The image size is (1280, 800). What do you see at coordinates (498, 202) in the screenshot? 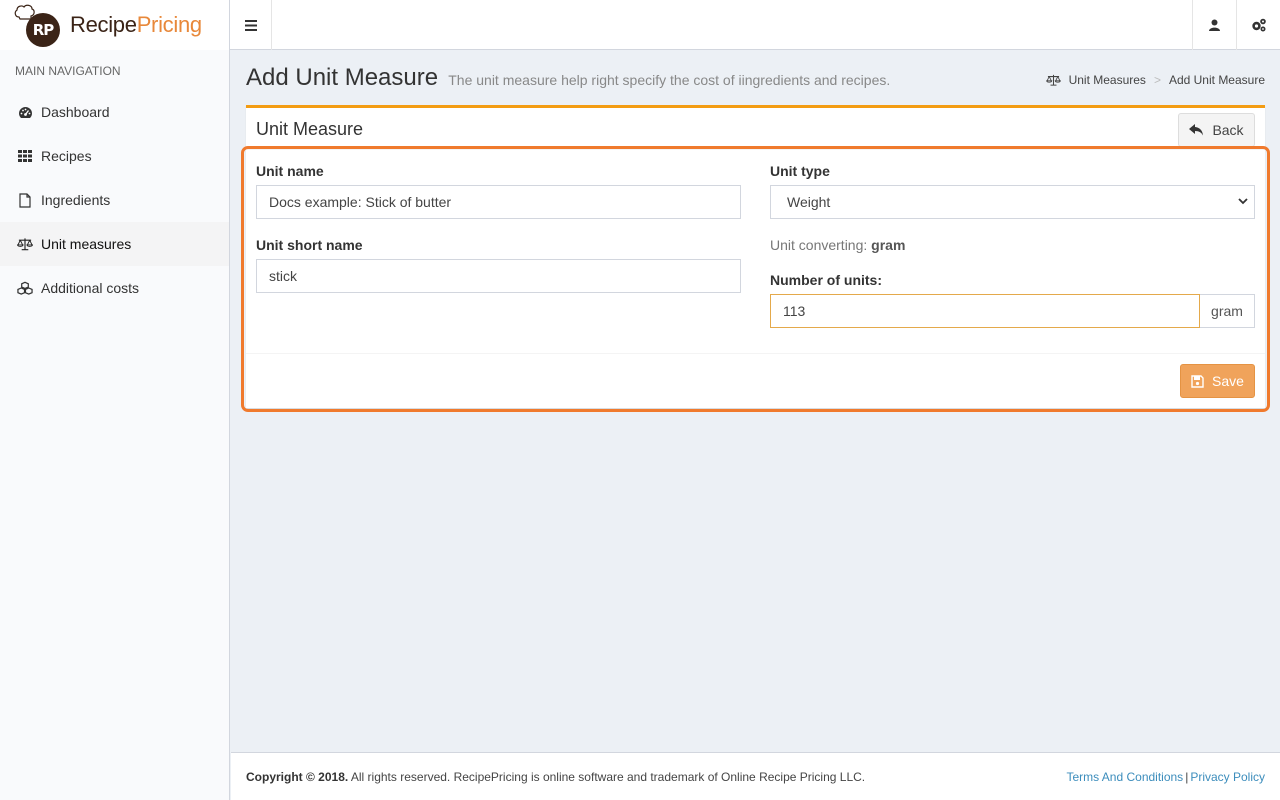
I see `unit-name-input: Docs example: Stick of butter` at bounding box center [498, 202].